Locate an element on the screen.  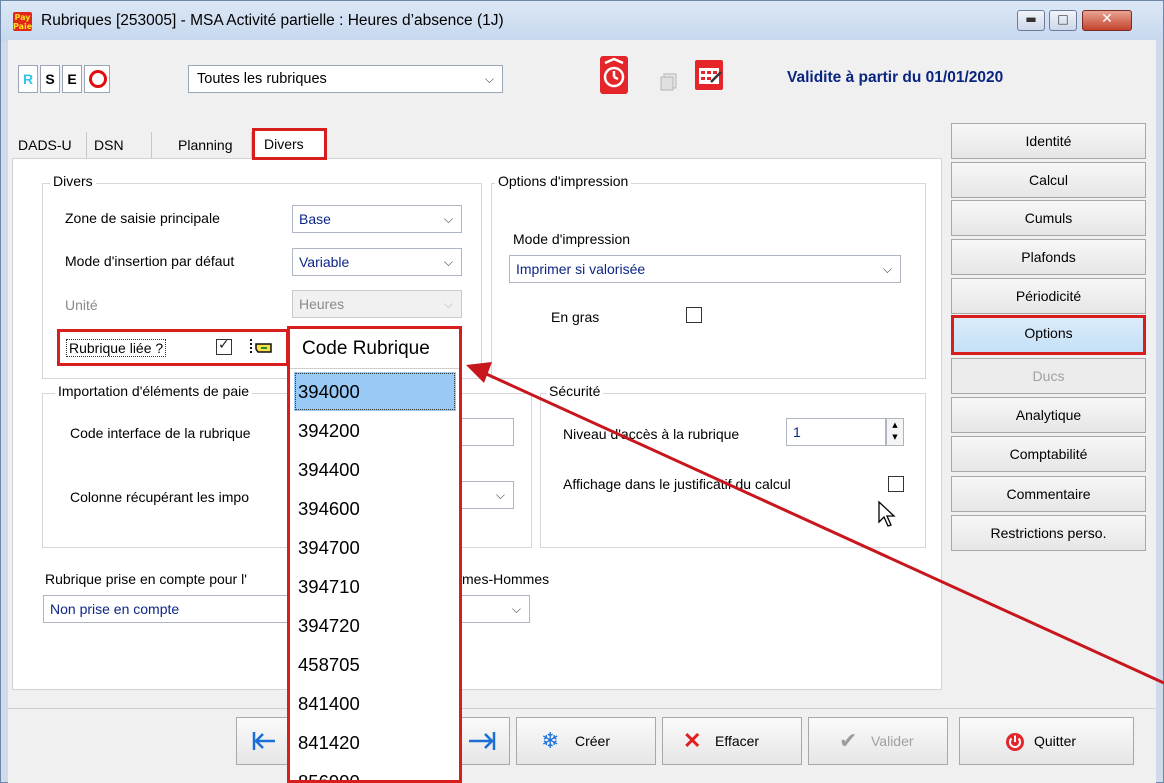
last-record-button is located at coordinates (482, 741).